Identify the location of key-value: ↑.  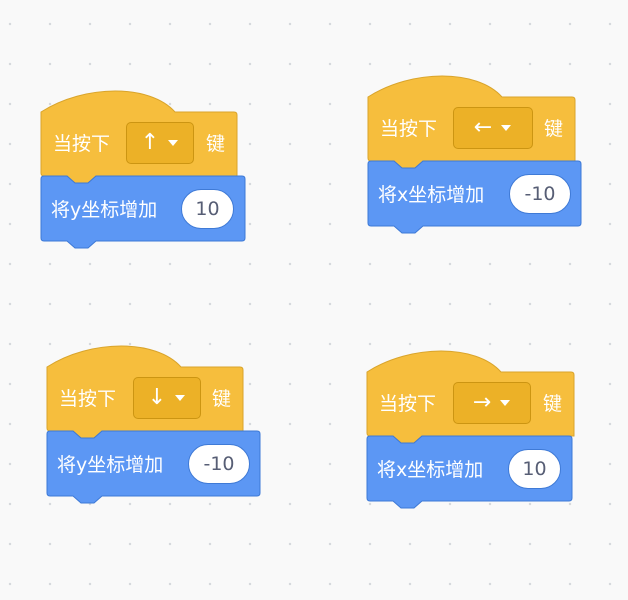
(150, 142).